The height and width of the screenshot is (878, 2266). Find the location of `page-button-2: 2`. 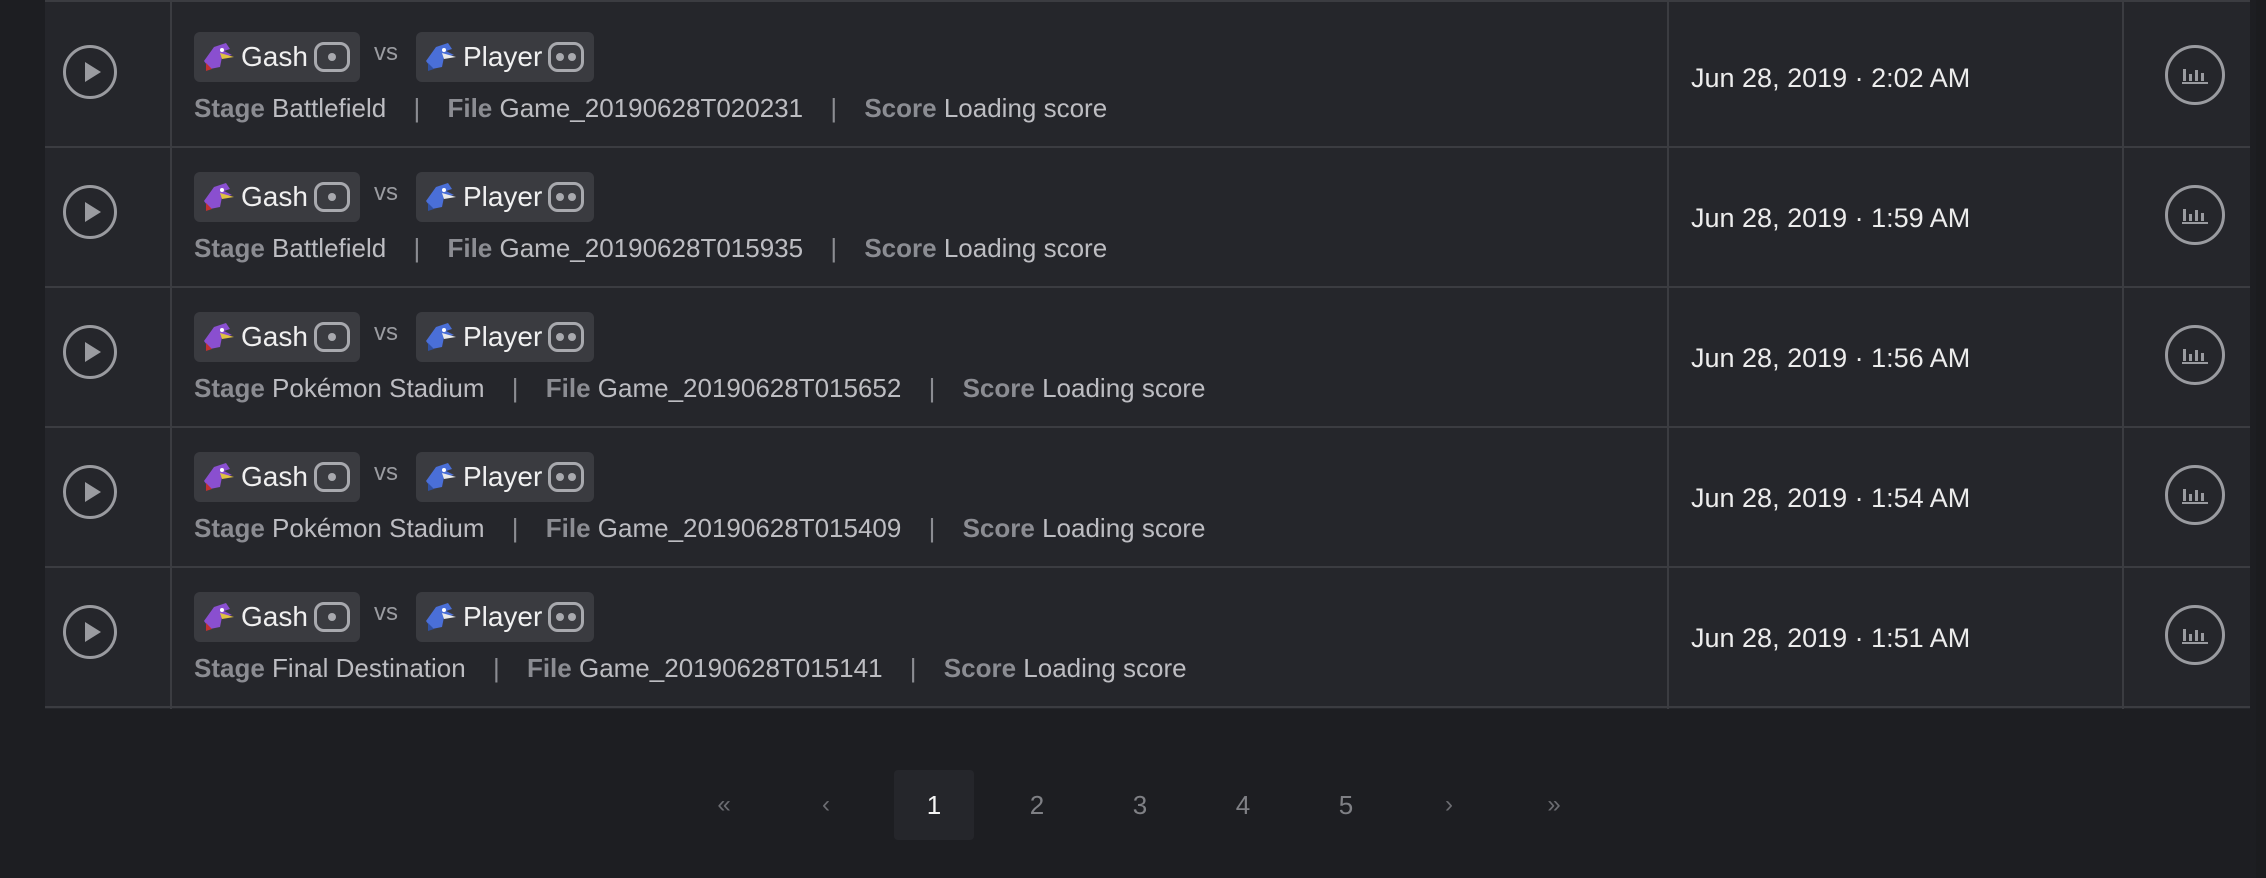

page-button-2: 2 is located at coordinates (1037, 805).